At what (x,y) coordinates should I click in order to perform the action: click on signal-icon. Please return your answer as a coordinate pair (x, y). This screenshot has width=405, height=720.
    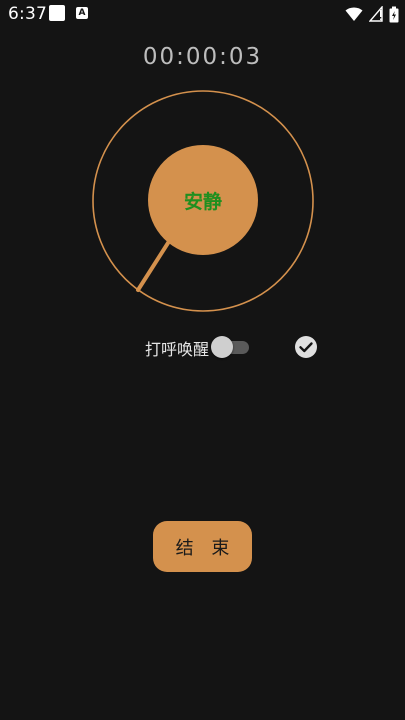
    Looking at the image, I should click on (376, 14).